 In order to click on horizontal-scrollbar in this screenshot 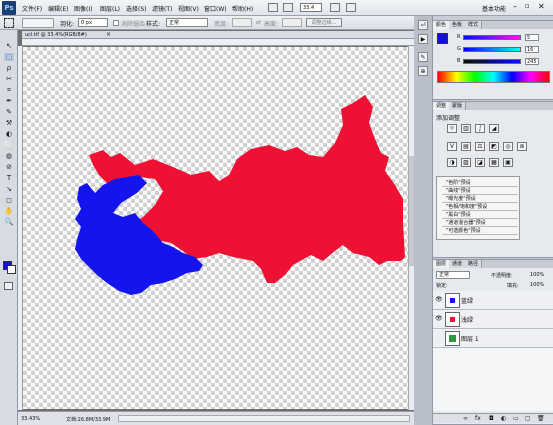, I will do `click(264, 418)`.